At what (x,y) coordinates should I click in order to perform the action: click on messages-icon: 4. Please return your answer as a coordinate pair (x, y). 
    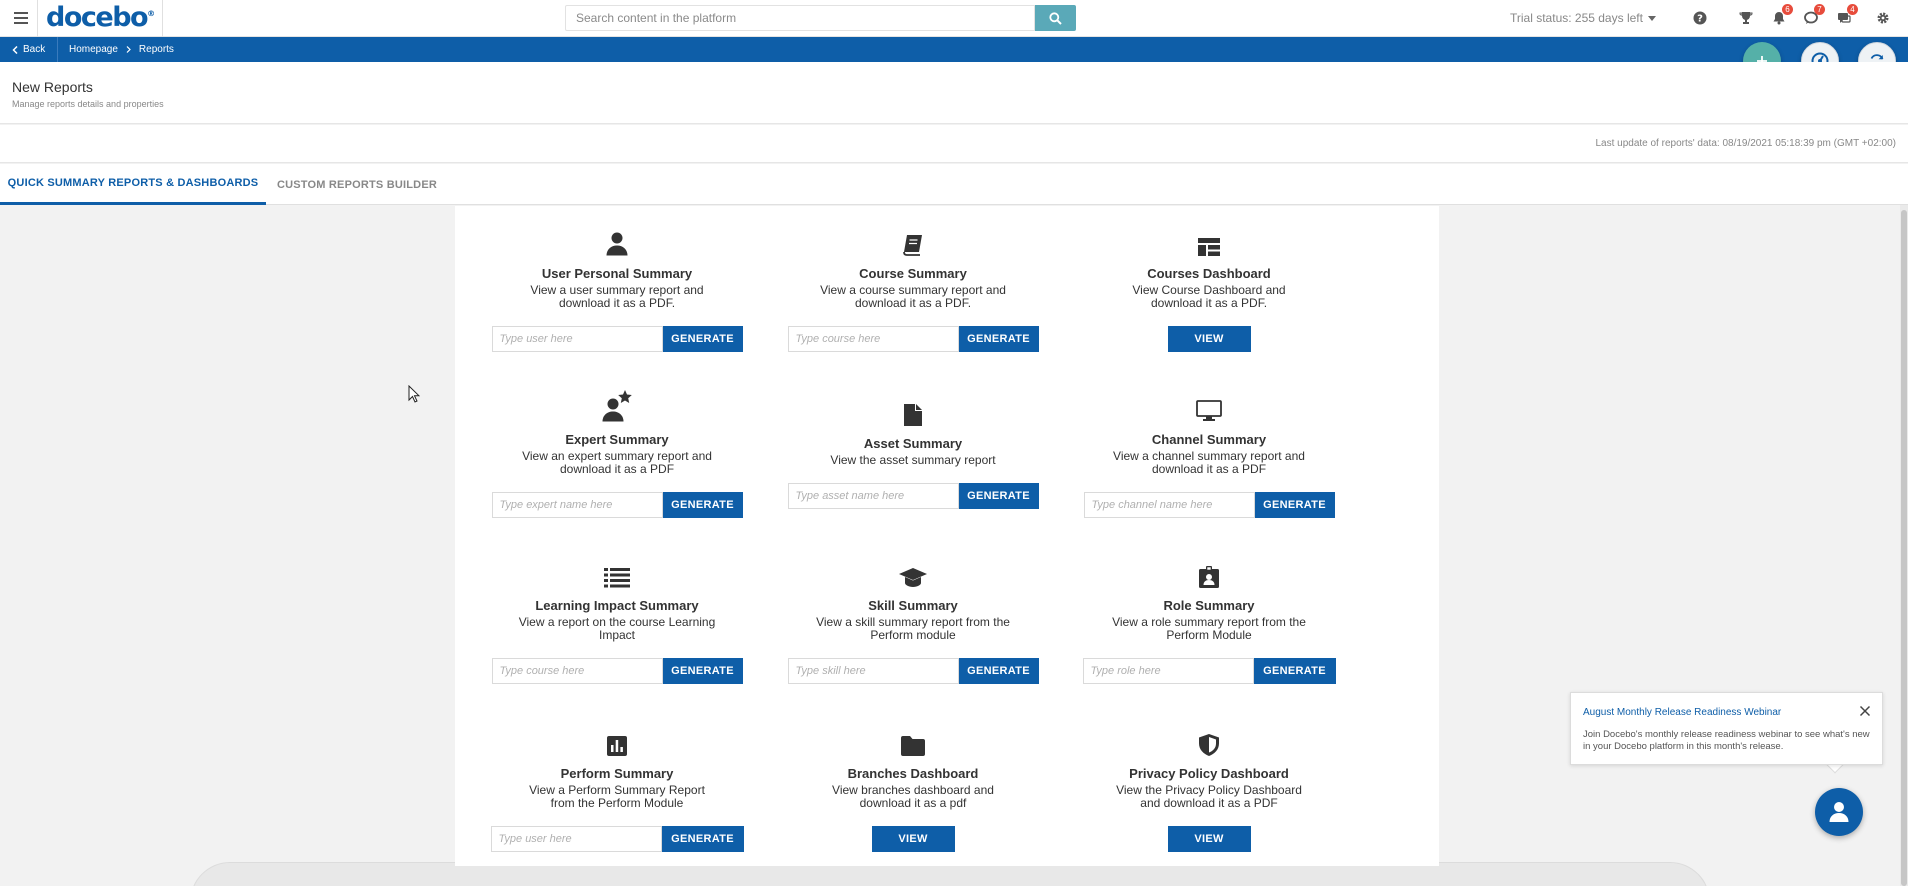
    Looking at the image, I should click on (1846, 15).